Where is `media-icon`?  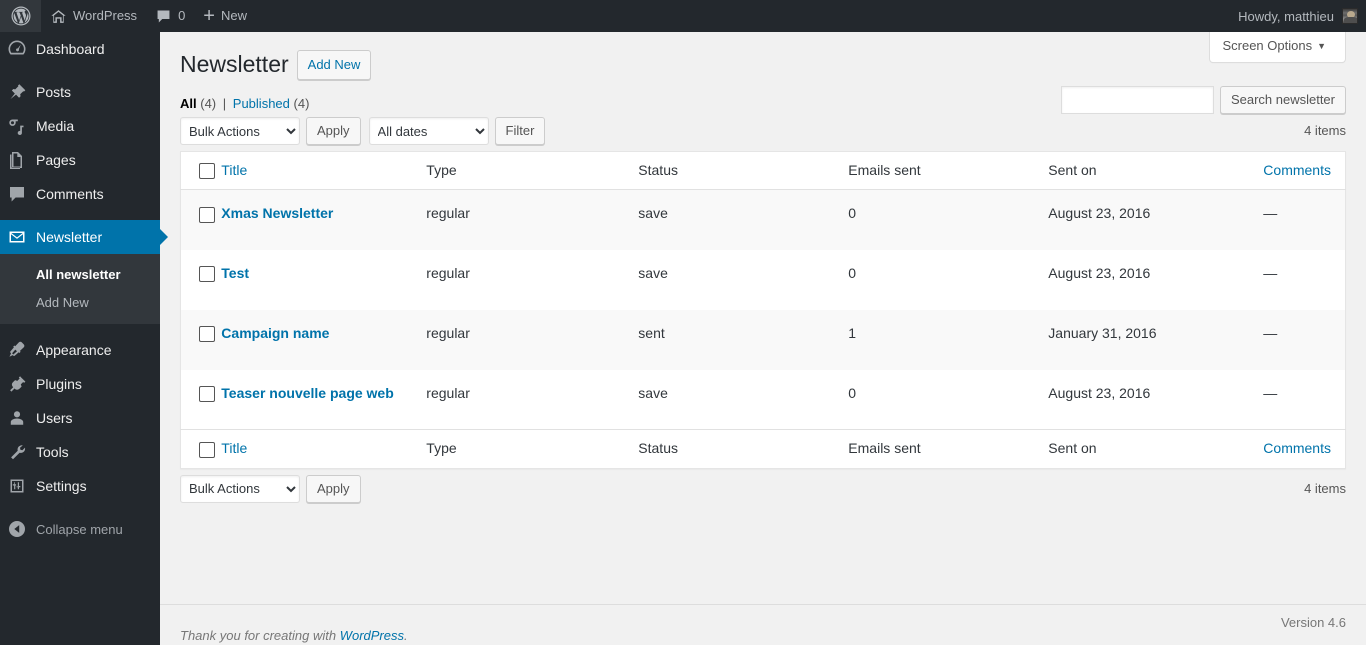
media-icon is located at coordinates (17, 126).